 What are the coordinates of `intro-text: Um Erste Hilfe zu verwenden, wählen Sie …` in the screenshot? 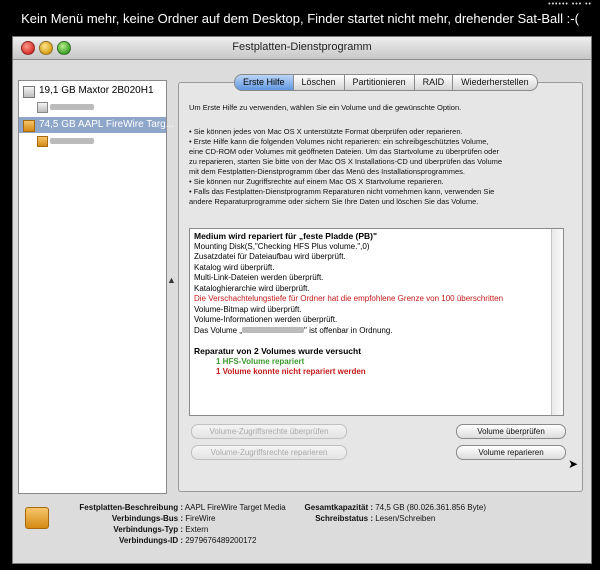 It's located at (325, 107).